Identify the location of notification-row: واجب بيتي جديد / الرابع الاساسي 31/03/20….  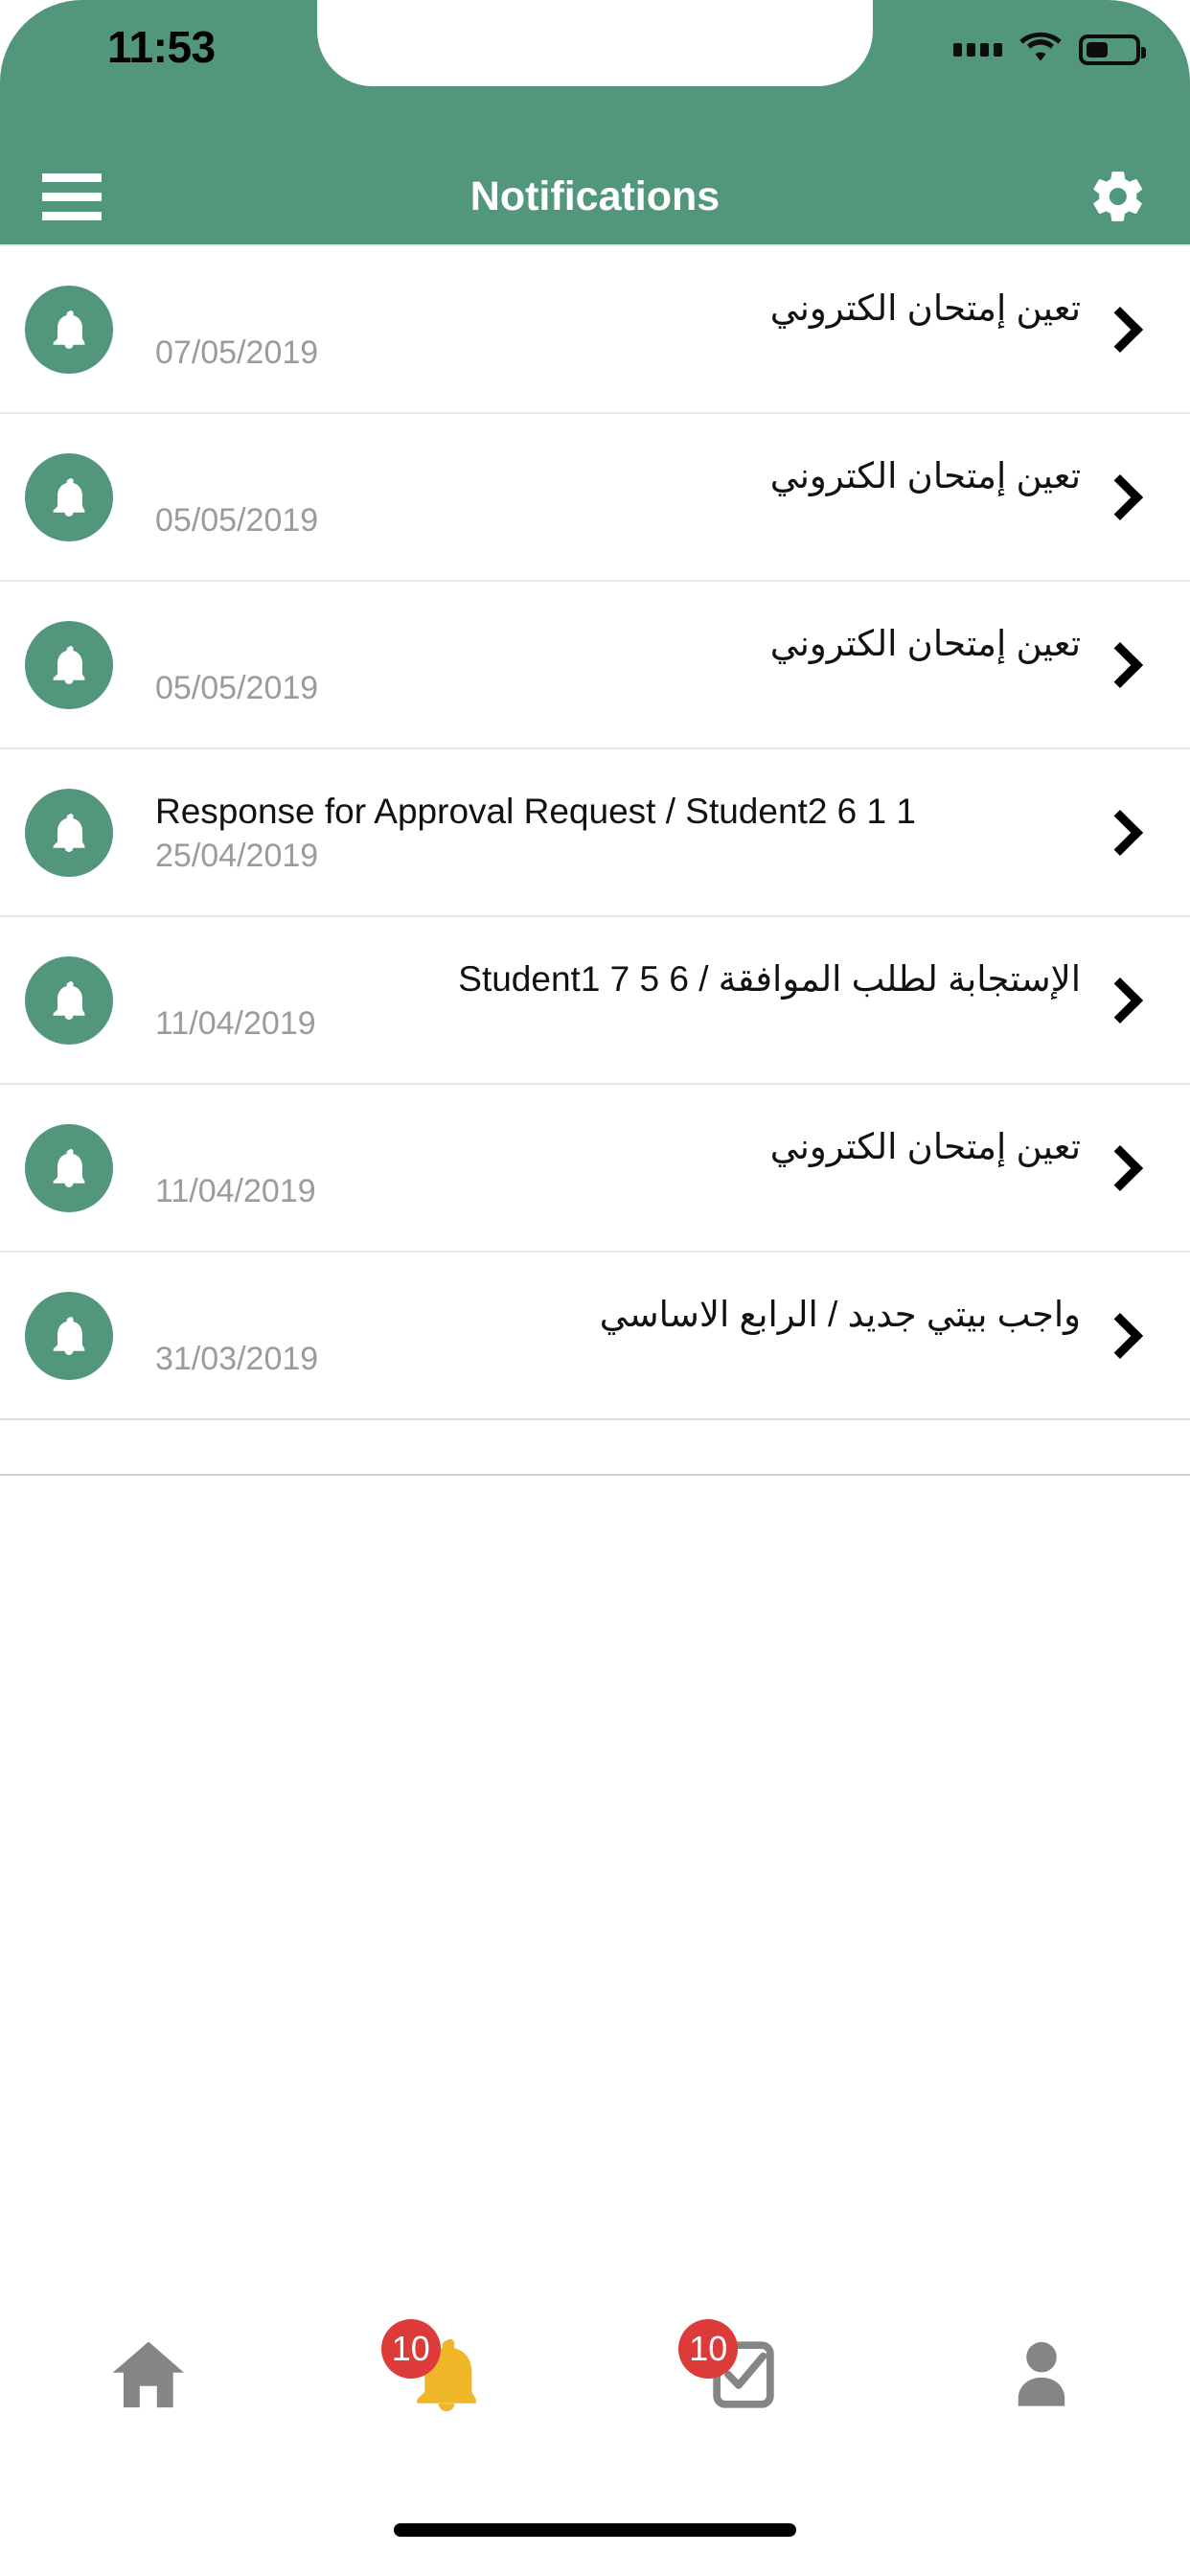
(595, 1336).